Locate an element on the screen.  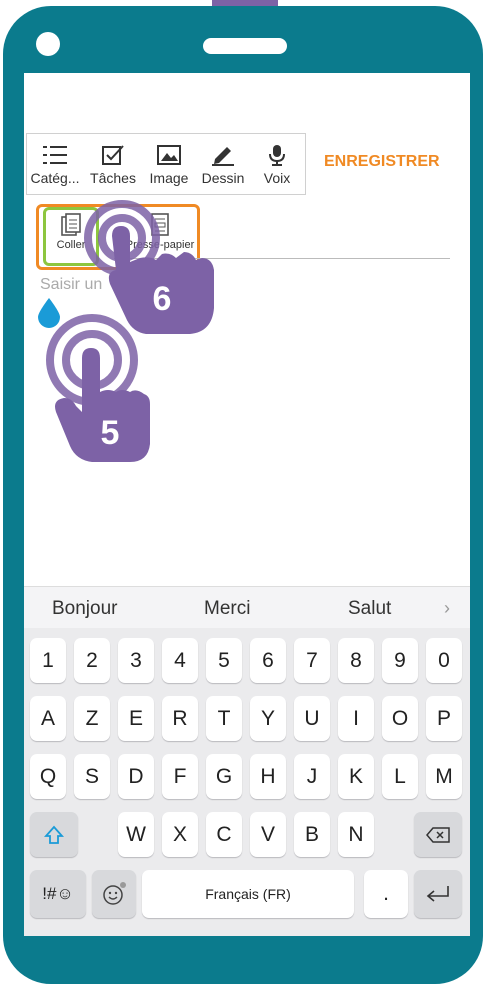
key-o: O is located at coordinates (400, 718).